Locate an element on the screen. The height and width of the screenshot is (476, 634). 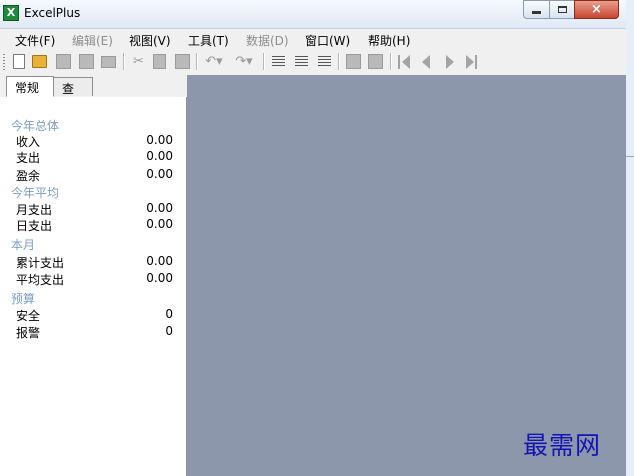
income-value: 0.00 is located at coordinates (159, 140).